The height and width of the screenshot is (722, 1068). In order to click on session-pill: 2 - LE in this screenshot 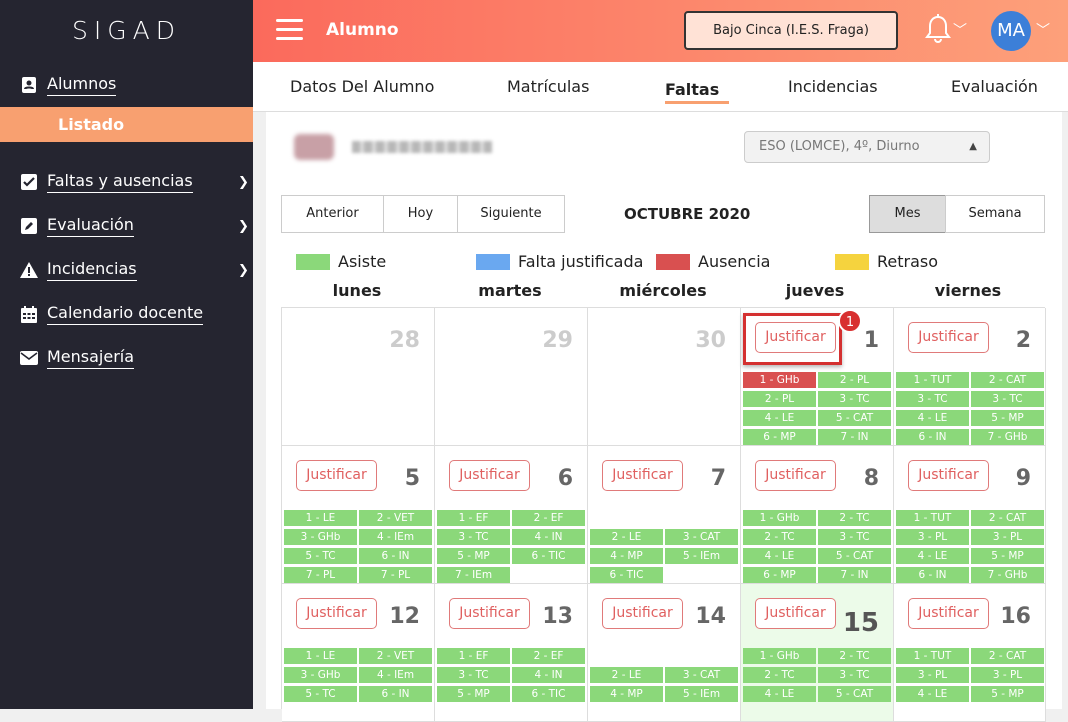, I will do `click(626, 537)`.